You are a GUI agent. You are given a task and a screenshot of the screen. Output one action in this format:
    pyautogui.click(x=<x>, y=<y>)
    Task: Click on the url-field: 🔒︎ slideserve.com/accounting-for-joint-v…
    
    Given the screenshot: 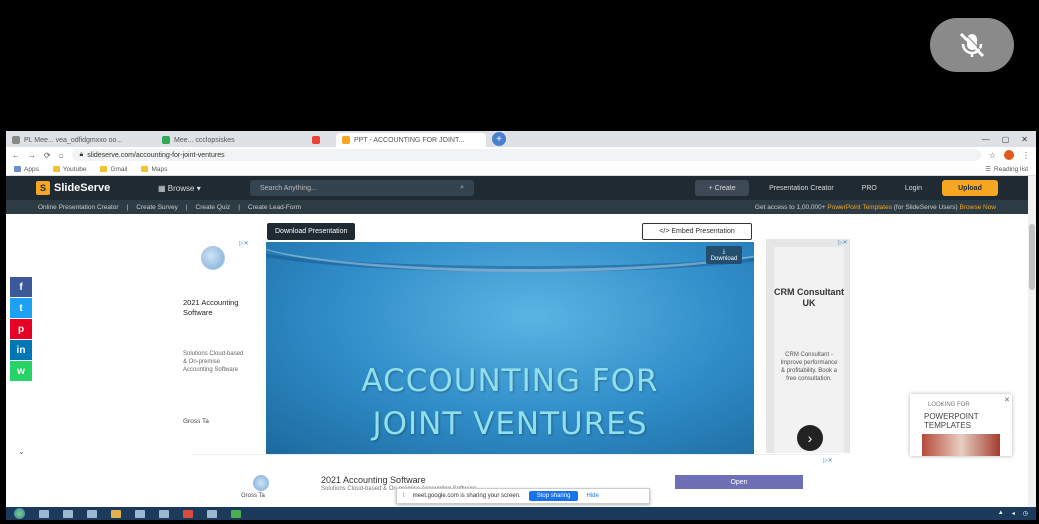 What is the action you would take?
    pyautogui.click(x=526, y=155)
    